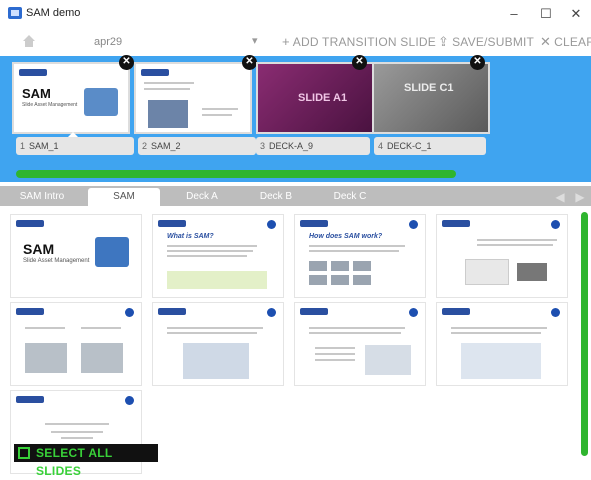  I want to click on tab-deck-b: Deck B, so click(276, 197).